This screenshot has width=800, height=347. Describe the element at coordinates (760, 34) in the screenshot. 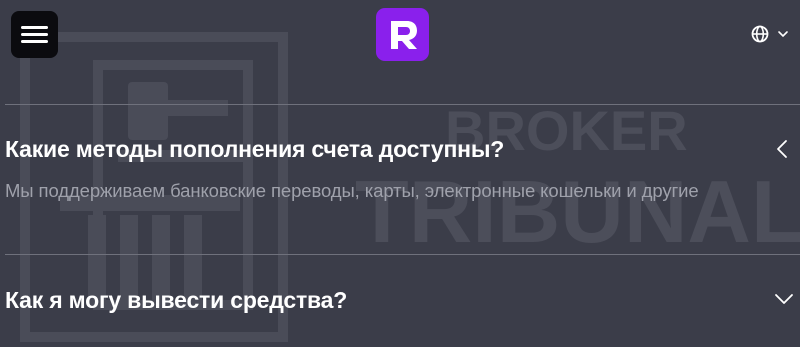

I see `globe-icon` at that location.